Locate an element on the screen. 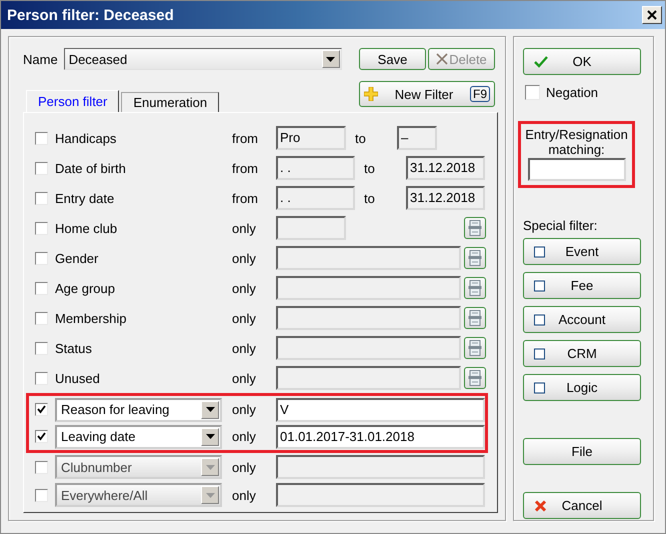  tab: Enumeration is located at coordinates (170, 102).